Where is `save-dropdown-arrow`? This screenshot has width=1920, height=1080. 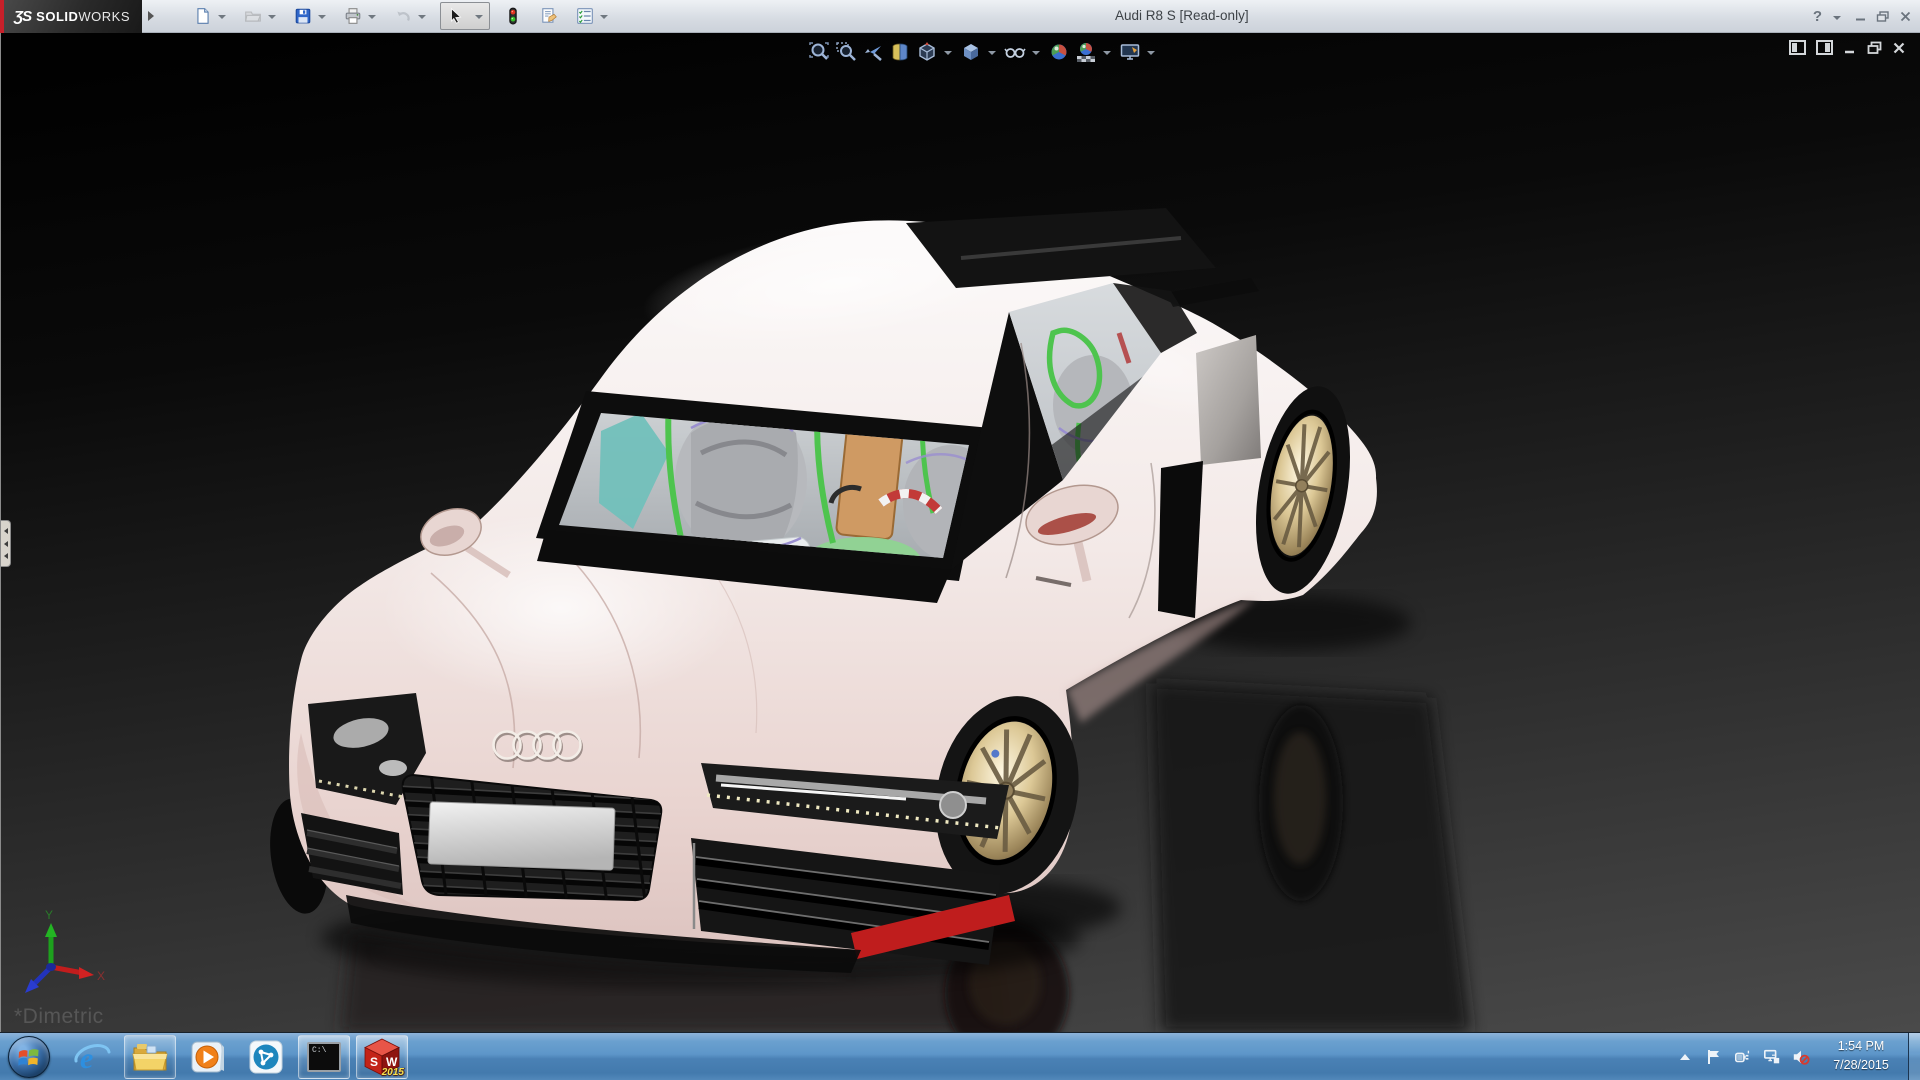 save-dropdown-arrow is located at coordinates (322, 17).